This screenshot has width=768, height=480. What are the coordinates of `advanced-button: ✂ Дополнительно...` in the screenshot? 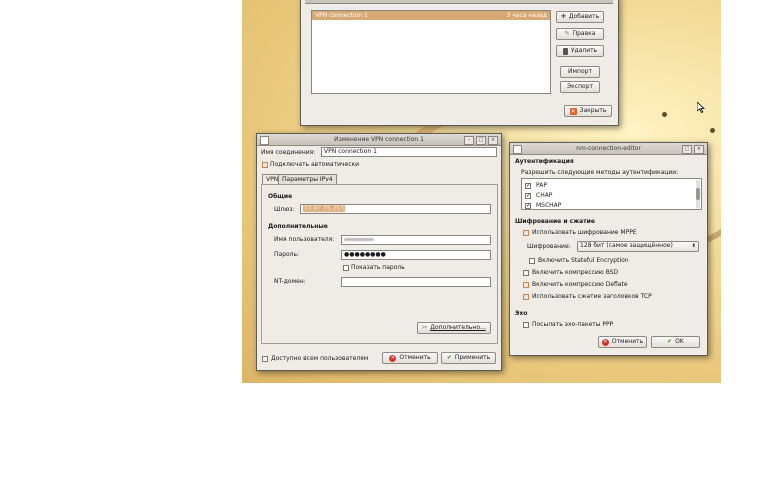 It's located at (454, 328).